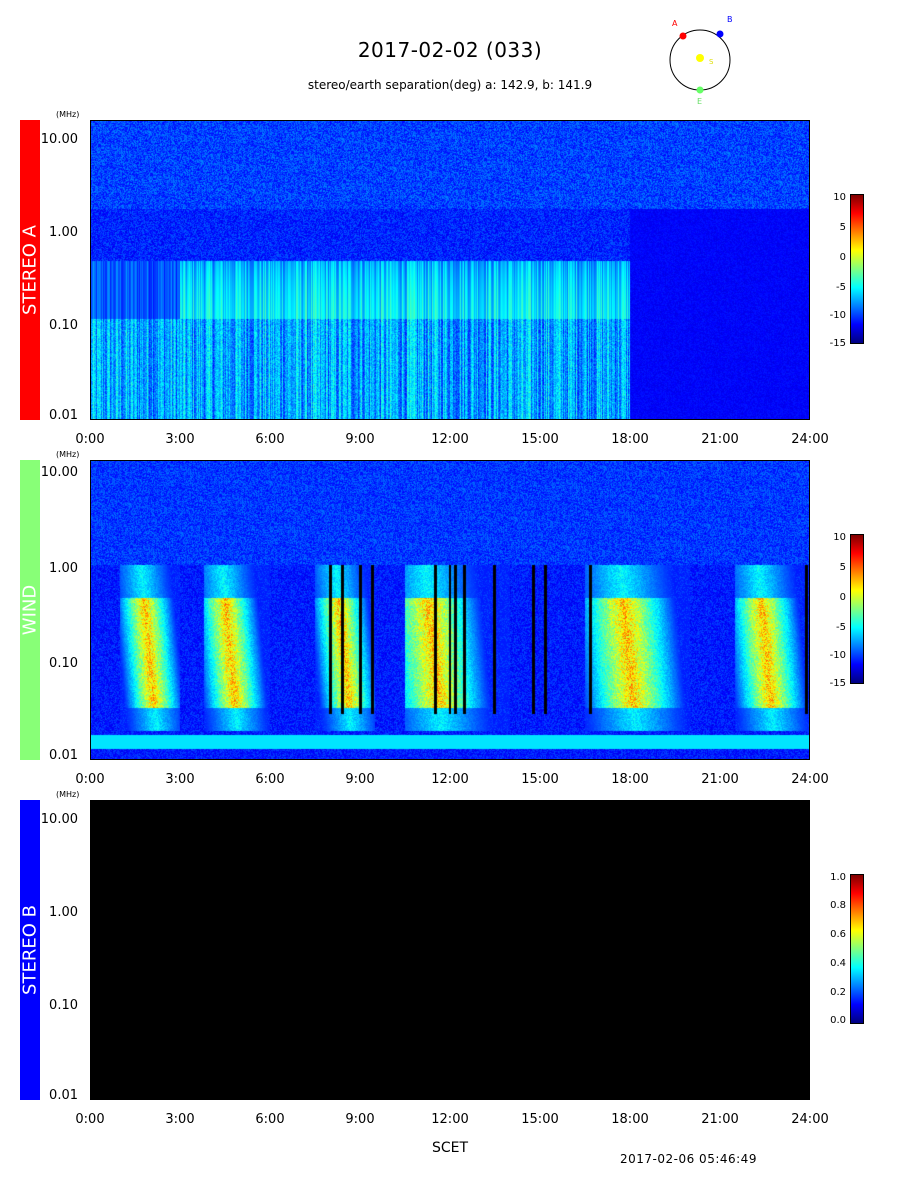 The width and height of the screenshot is (900, 1200). I want to click on stereo-b-sidebar: STEREO B, so click(30, 950).